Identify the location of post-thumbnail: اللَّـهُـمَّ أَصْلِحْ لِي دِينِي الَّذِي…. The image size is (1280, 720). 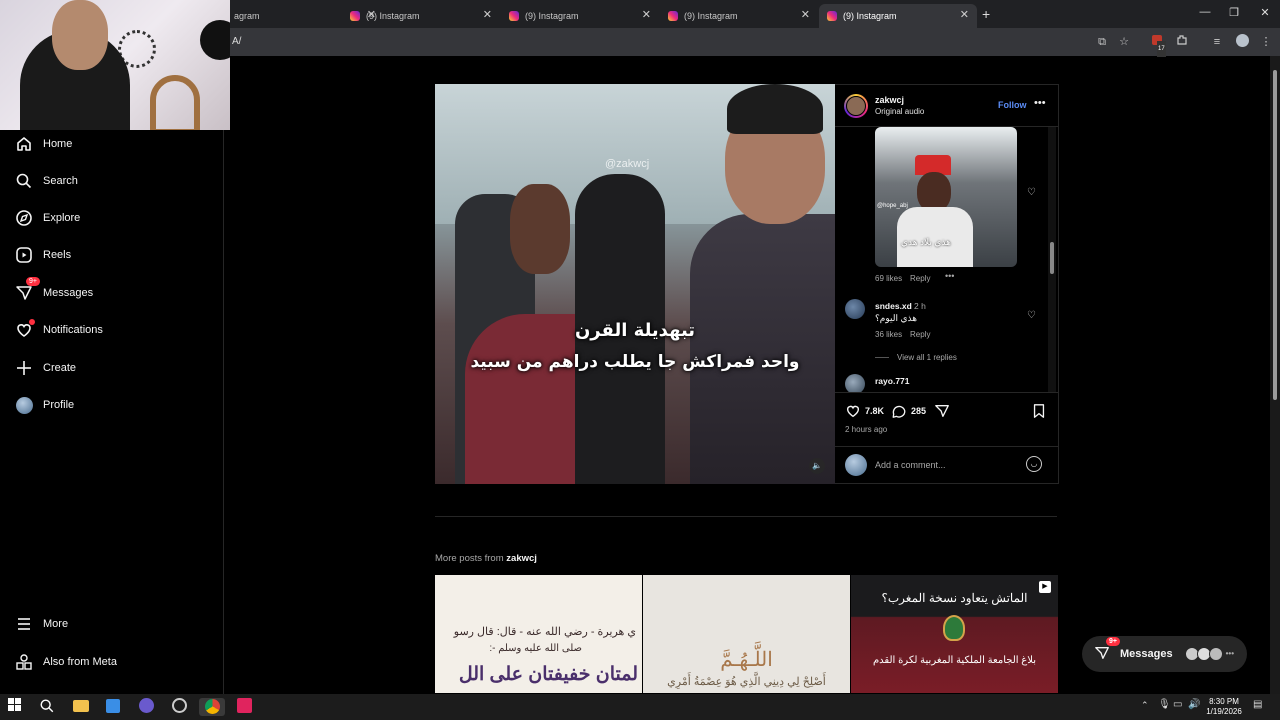
(746, 634).